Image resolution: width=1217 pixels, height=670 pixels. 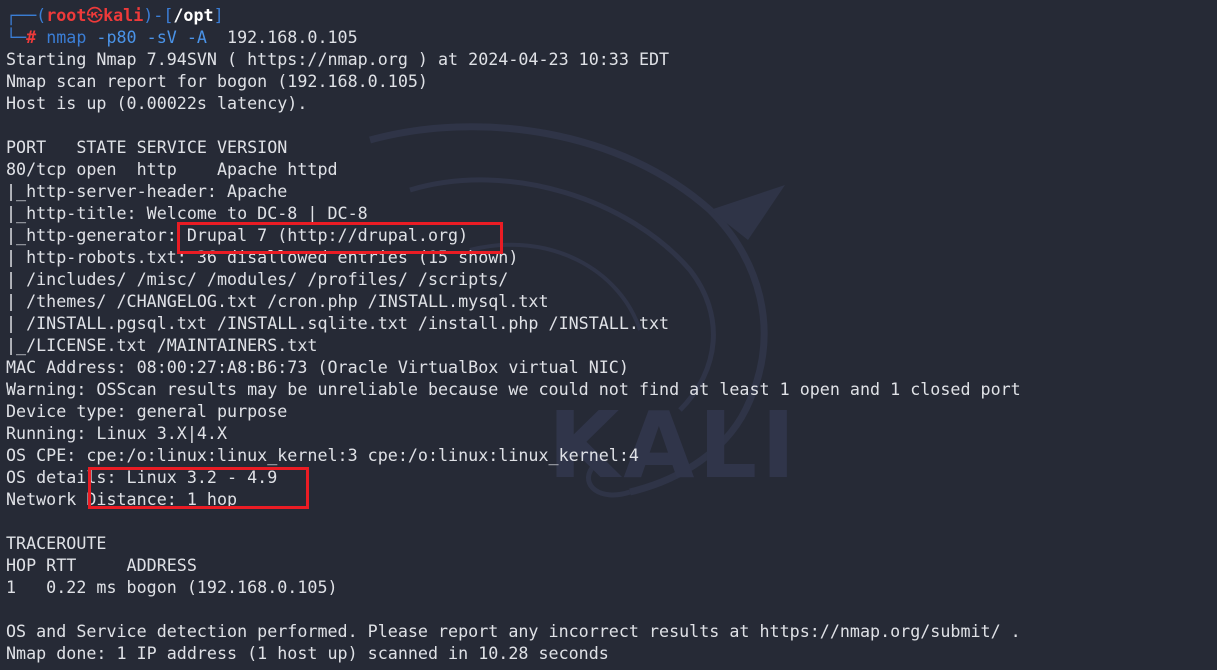 What do you see at coordinates (31, 37) in the screenshot?
I see `prompt-hash: #` at bounding box center [31, 37].